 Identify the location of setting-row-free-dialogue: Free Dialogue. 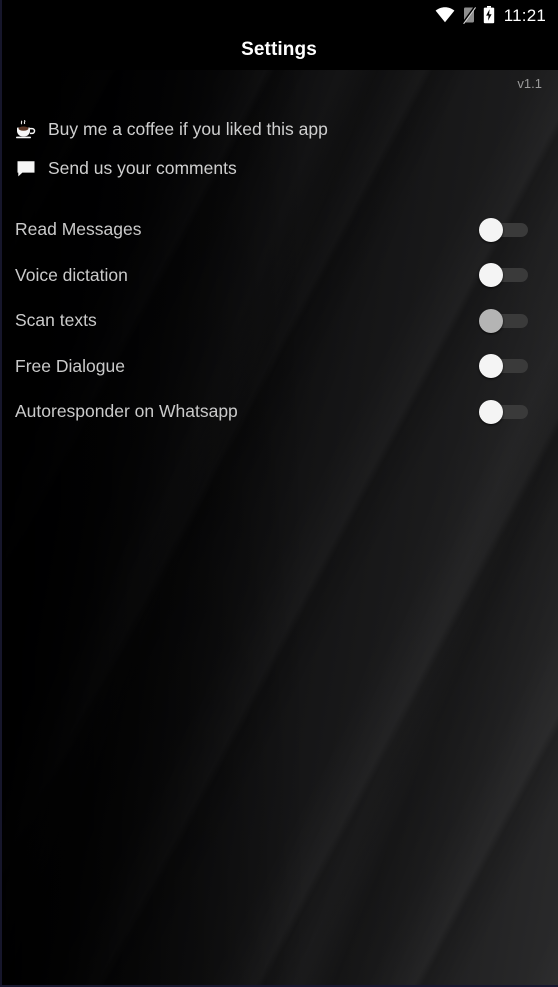
(279, 367).